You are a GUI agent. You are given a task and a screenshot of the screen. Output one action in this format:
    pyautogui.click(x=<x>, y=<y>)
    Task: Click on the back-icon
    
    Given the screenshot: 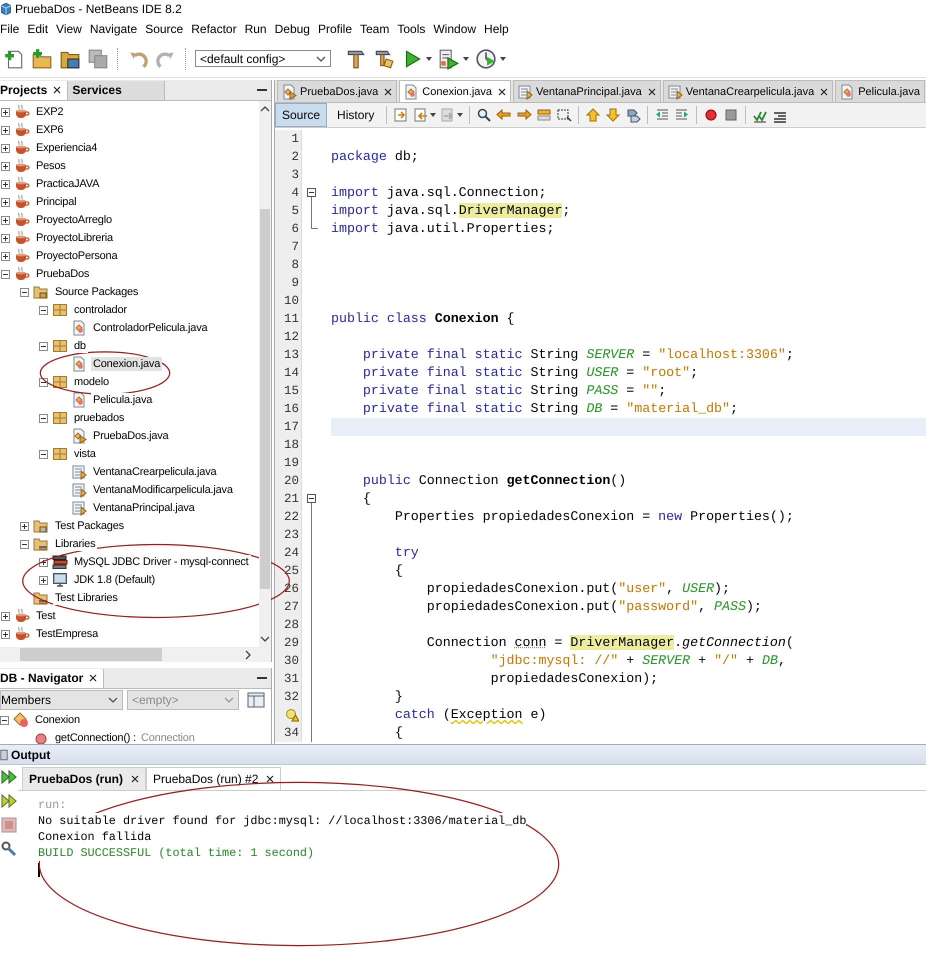 What is the action you would take?
    pyautogui.click(x=421, y=115)
    